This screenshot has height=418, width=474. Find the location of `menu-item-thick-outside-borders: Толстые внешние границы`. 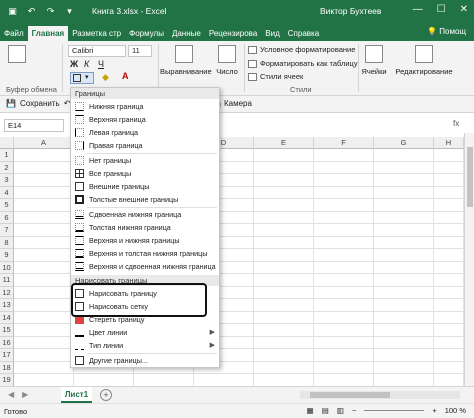

menu-item-thick-outside-borders: Толстые внешние границы is located at coordinates (145, 199).